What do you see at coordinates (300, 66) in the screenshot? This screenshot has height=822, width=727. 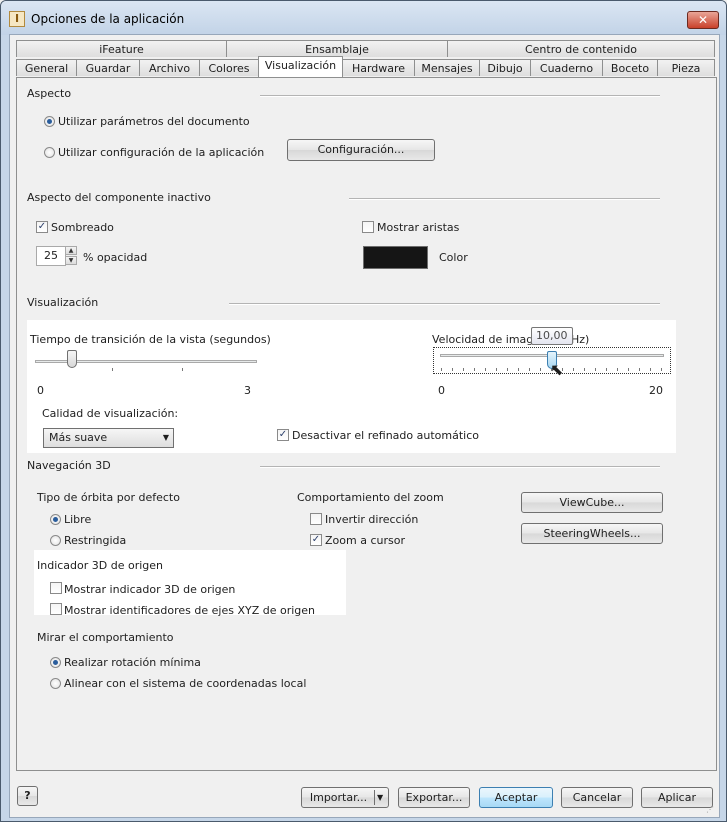 I see `tab-visualizacion: Visualización` at bounding box center [300, 66].